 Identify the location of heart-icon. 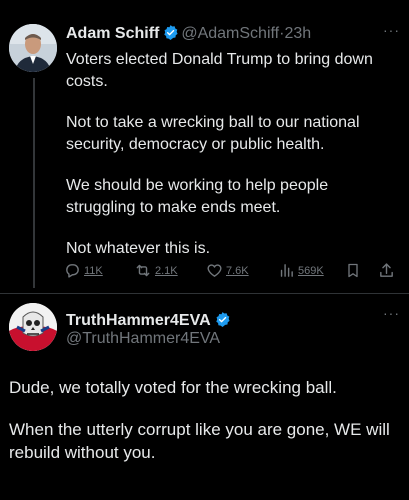
(214, 270).